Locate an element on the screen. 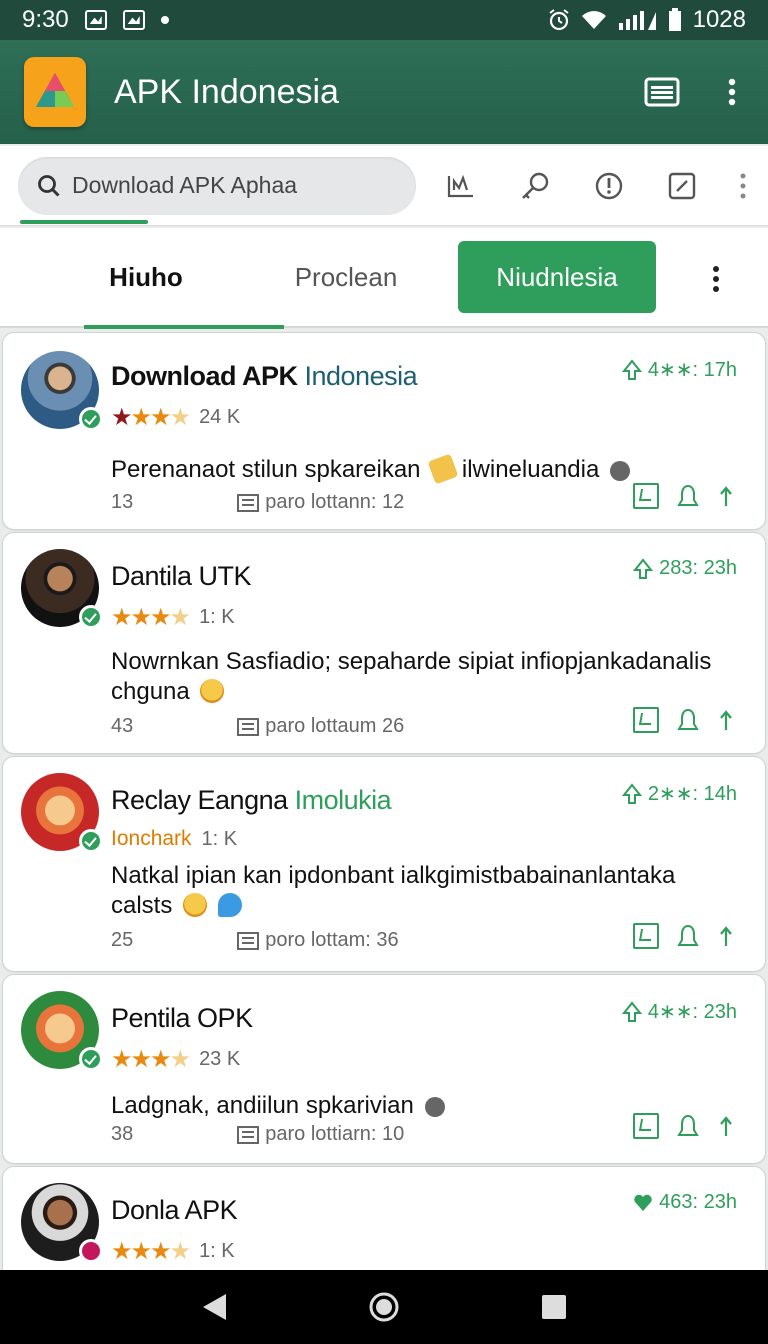 The width and height of the screenshot is (768, 1344). recents-icon is located at coordinates (554, 1307).